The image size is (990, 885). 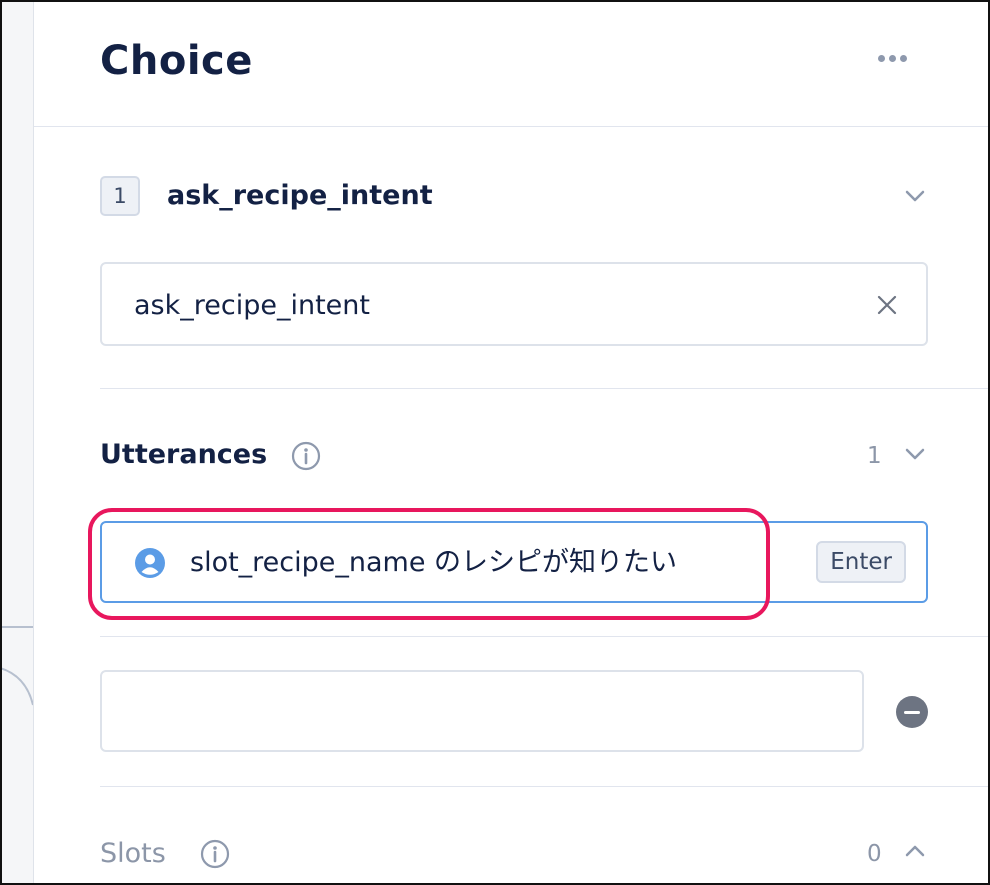 I want to click on chevron-up-icon, so click(x=915, y=851).